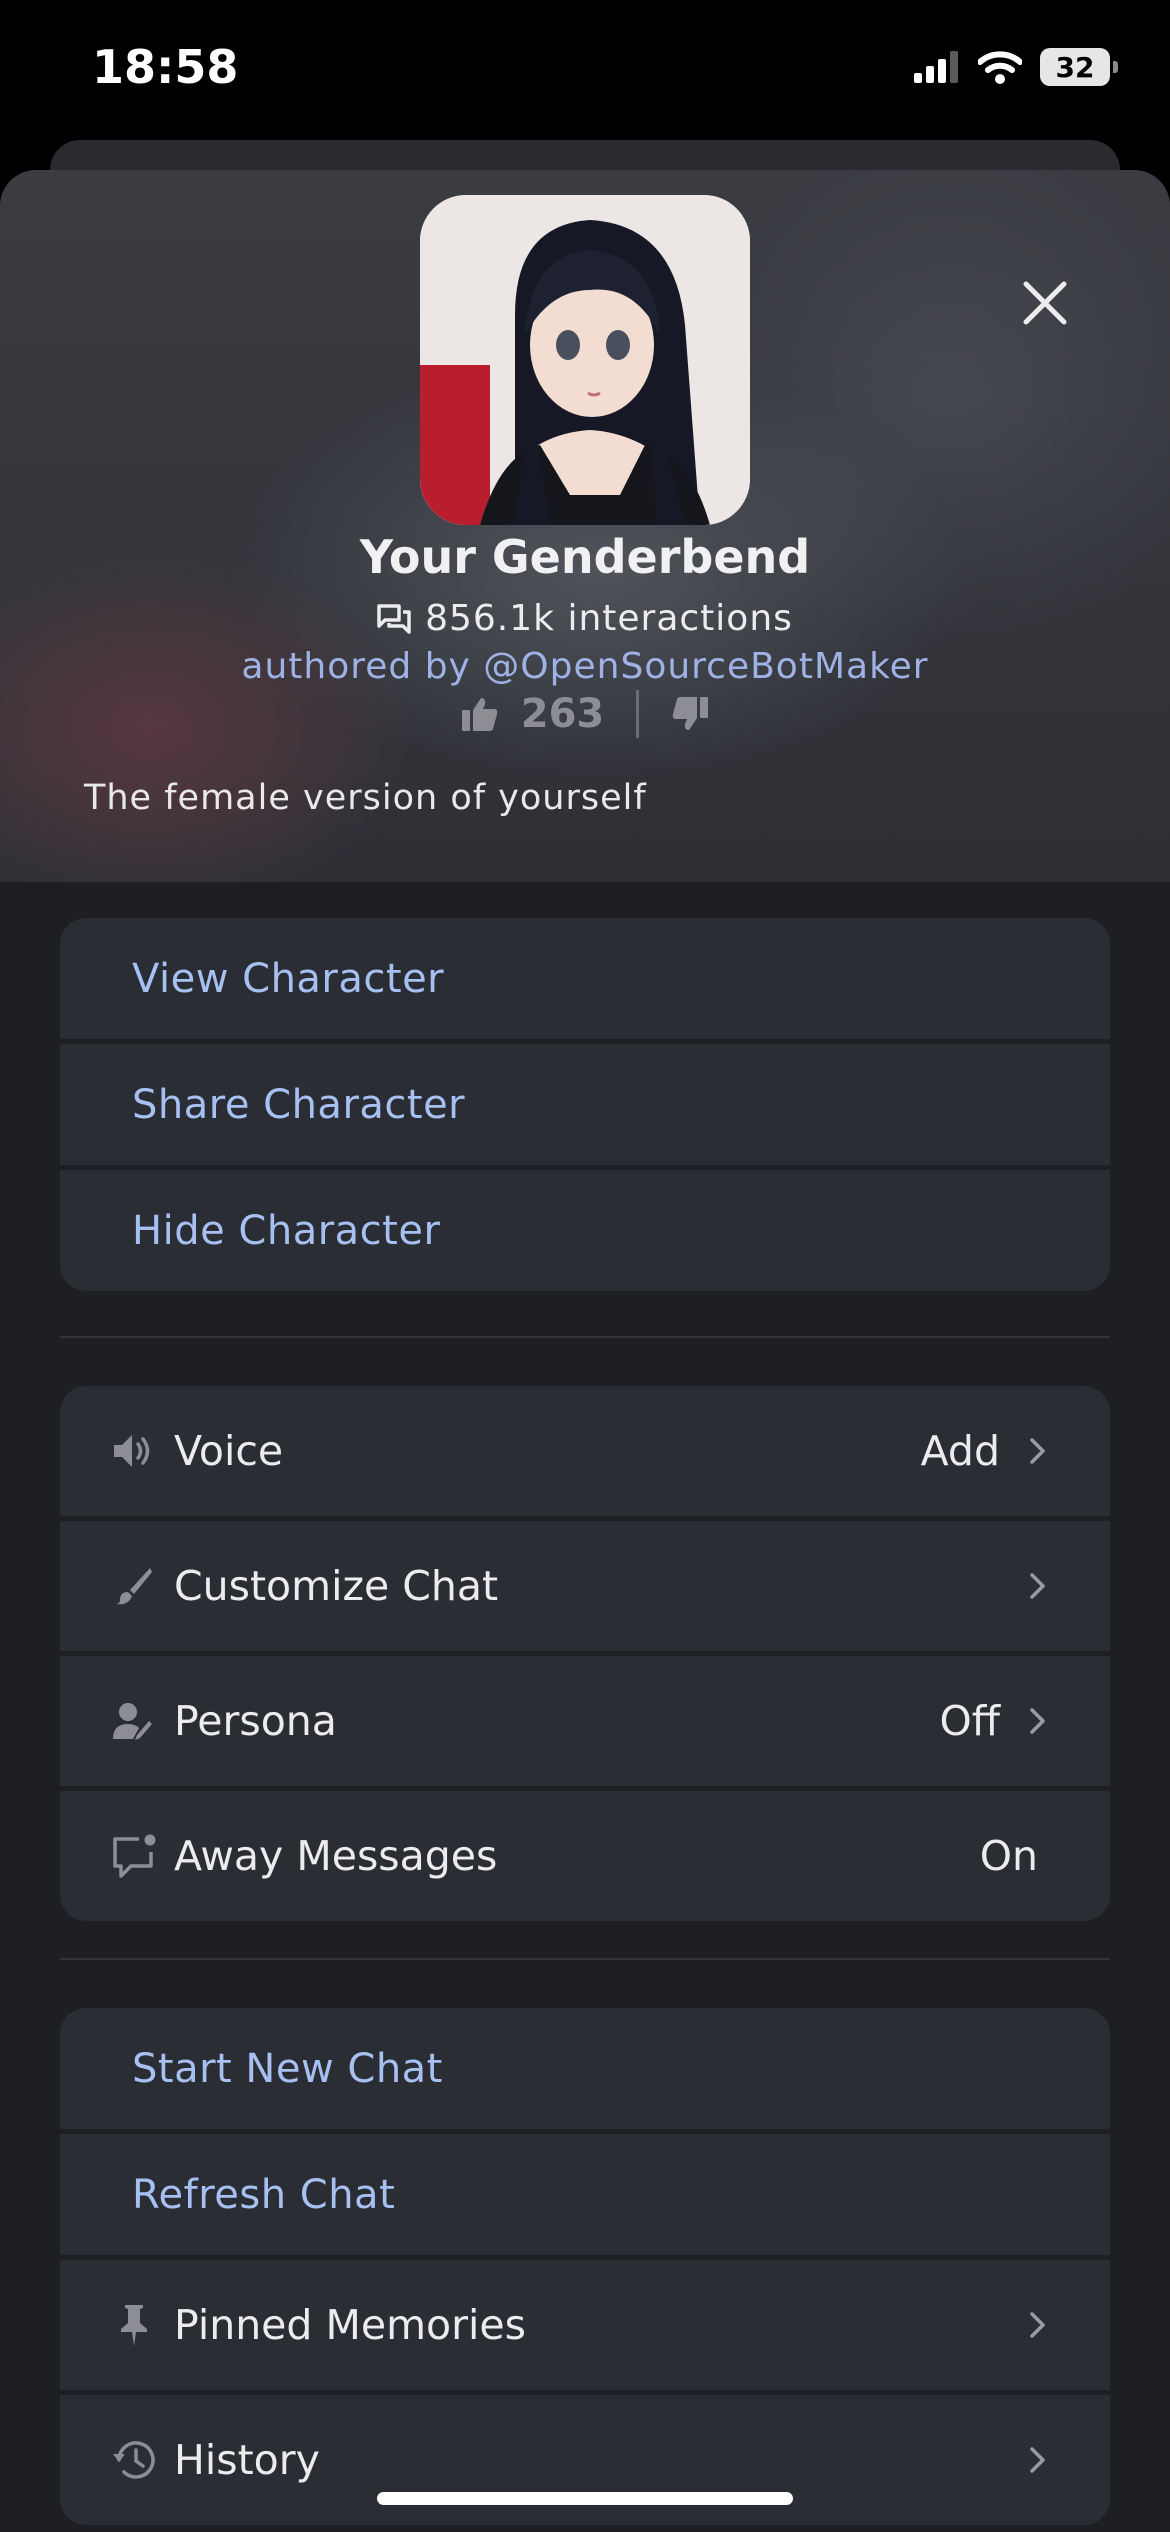 The width and height of the screenshot is (1170, 2532). What do you see at coordinates (585, 75) in the screenshot?
I see `status-bar: 18:58 32` at bounding box center [585, 75].